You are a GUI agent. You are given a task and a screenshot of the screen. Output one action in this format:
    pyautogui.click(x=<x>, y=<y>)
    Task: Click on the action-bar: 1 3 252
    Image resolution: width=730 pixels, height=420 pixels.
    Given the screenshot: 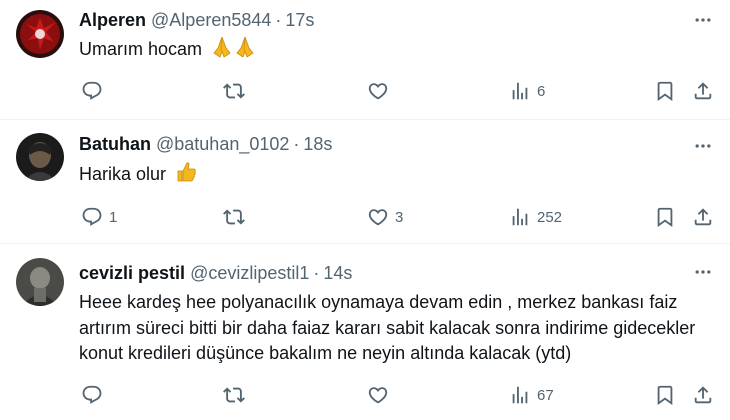 What is the action you would take?
    pyautogui.click(x=398, y=217)
    